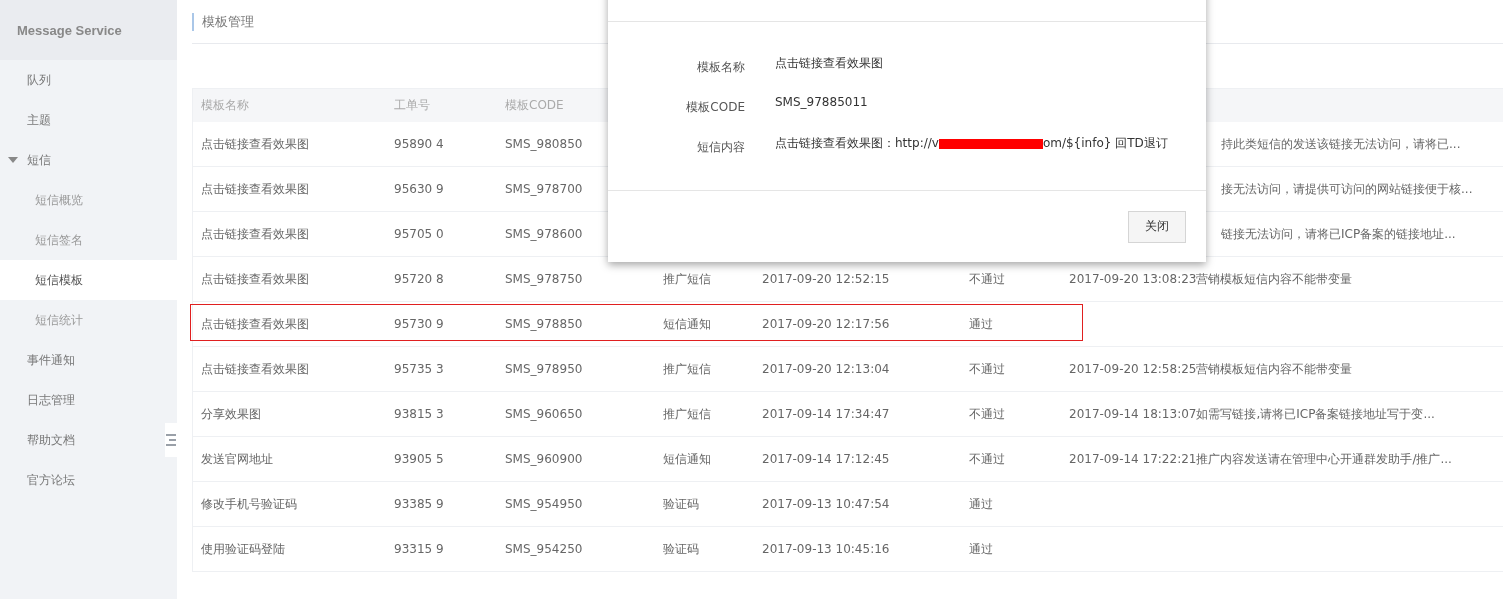 Image resolution: width=1503 pixels, height=599 pixels. I want to click on nav-item: 主题, so click(88, 120).